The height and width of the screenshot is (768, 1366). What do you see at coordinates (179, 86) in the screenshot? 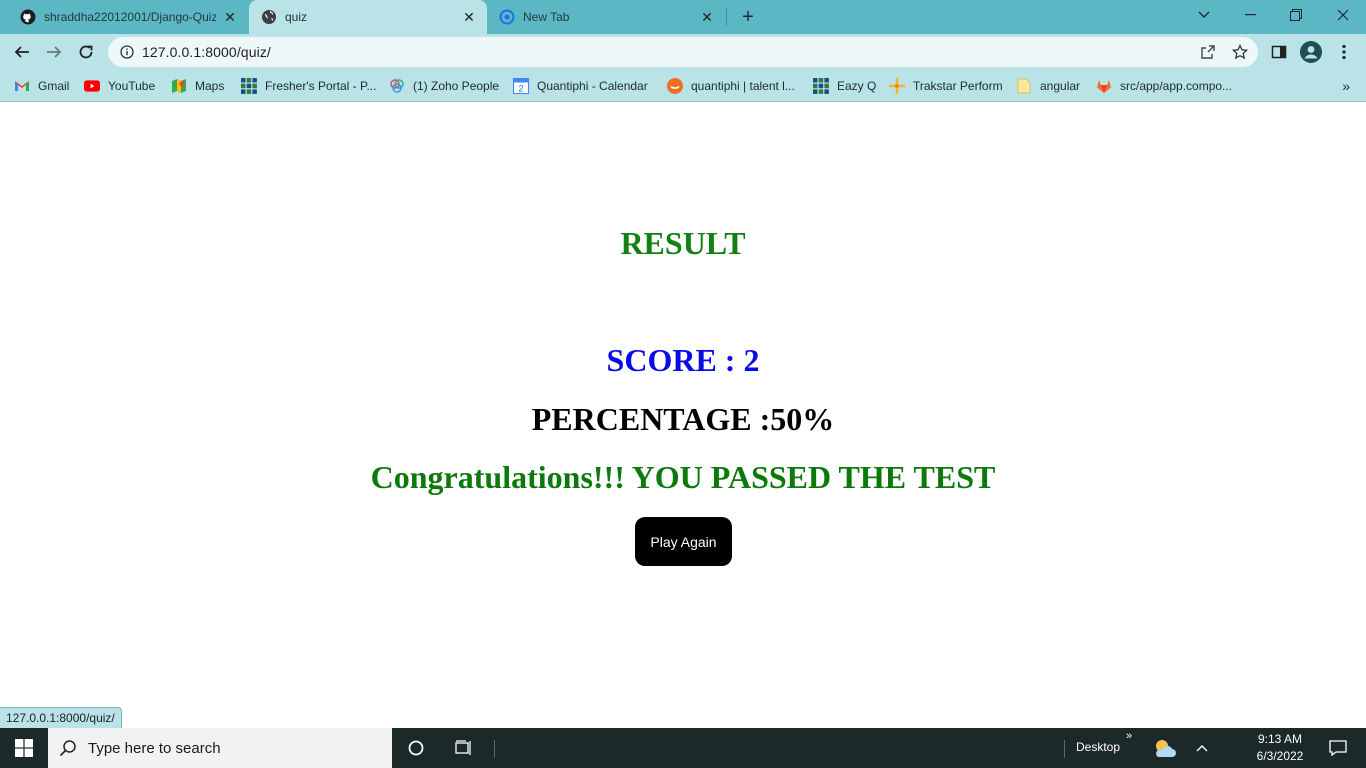
I see `maps-icon` at bounding box center [179, 86].